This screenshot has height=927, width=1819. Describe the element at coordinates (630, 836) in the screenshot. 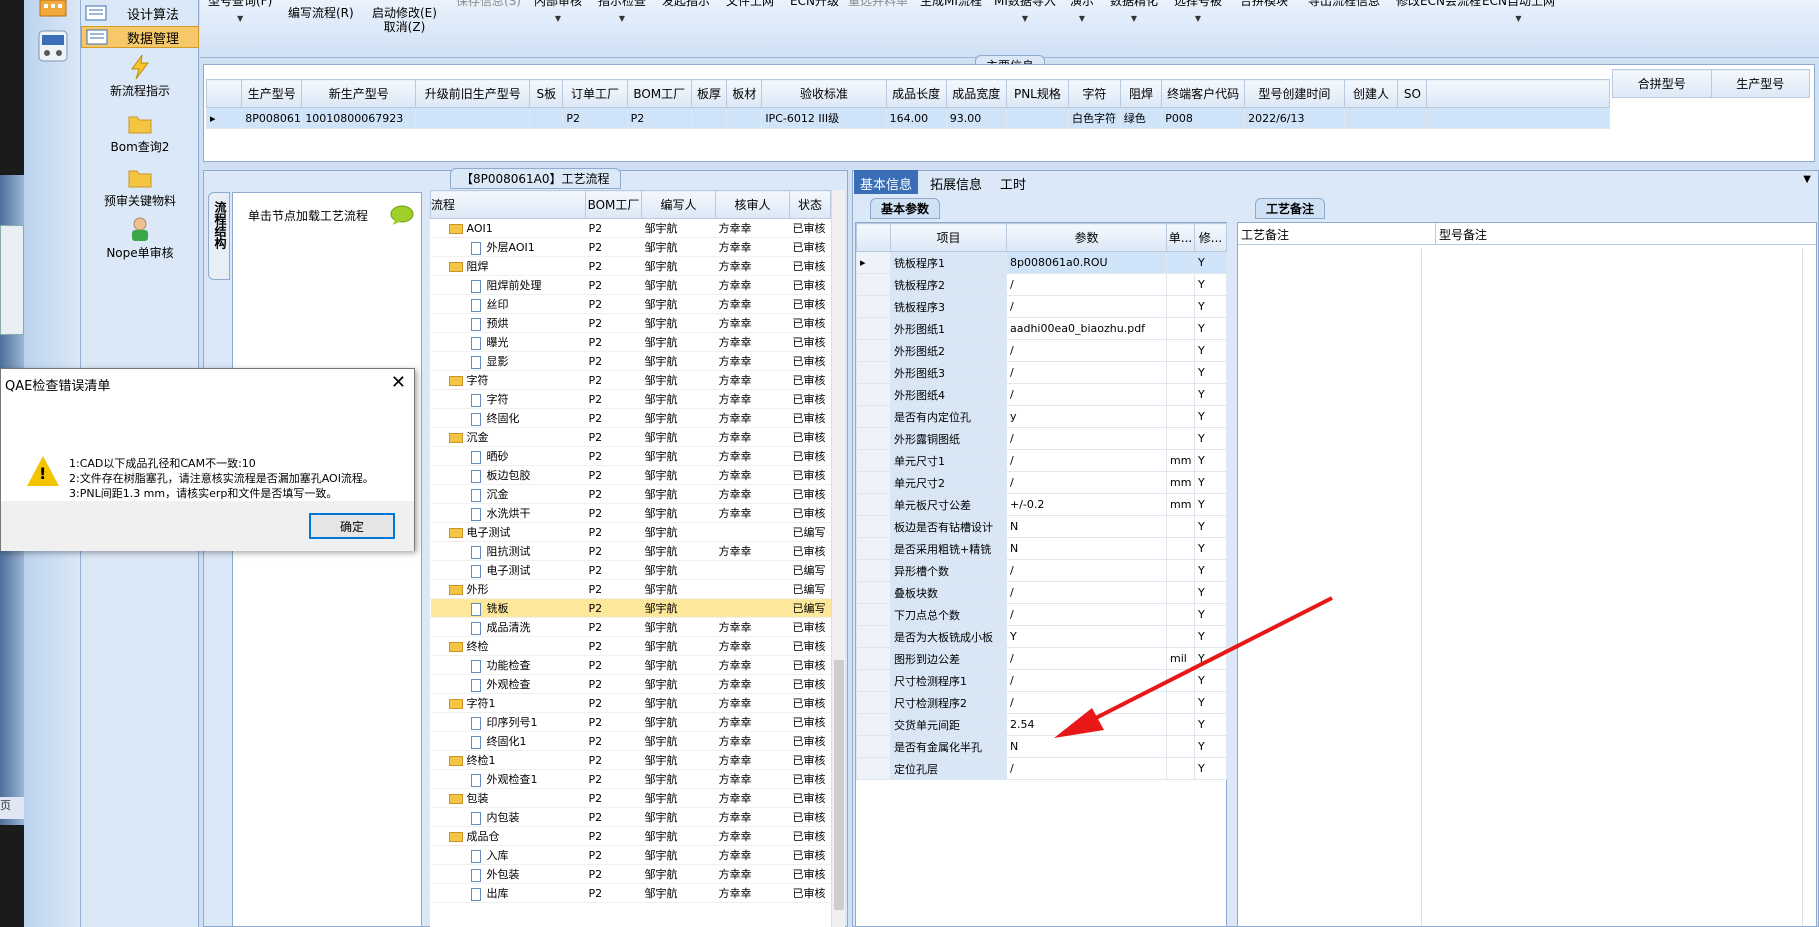

I see `flow-row: 成品仓 P2 邹宇航 方幸幸 已审核` at that location.